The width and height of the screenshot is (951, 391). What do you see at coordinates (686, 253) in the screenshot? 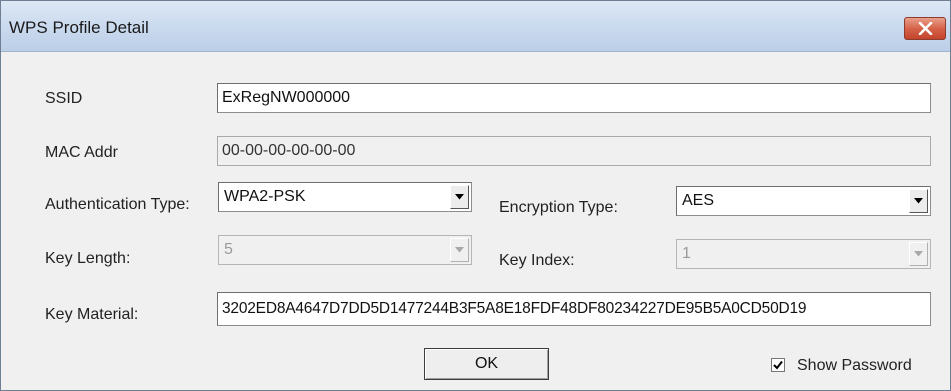
I see `key-index-value: 1` at bounding box center [686, 253].